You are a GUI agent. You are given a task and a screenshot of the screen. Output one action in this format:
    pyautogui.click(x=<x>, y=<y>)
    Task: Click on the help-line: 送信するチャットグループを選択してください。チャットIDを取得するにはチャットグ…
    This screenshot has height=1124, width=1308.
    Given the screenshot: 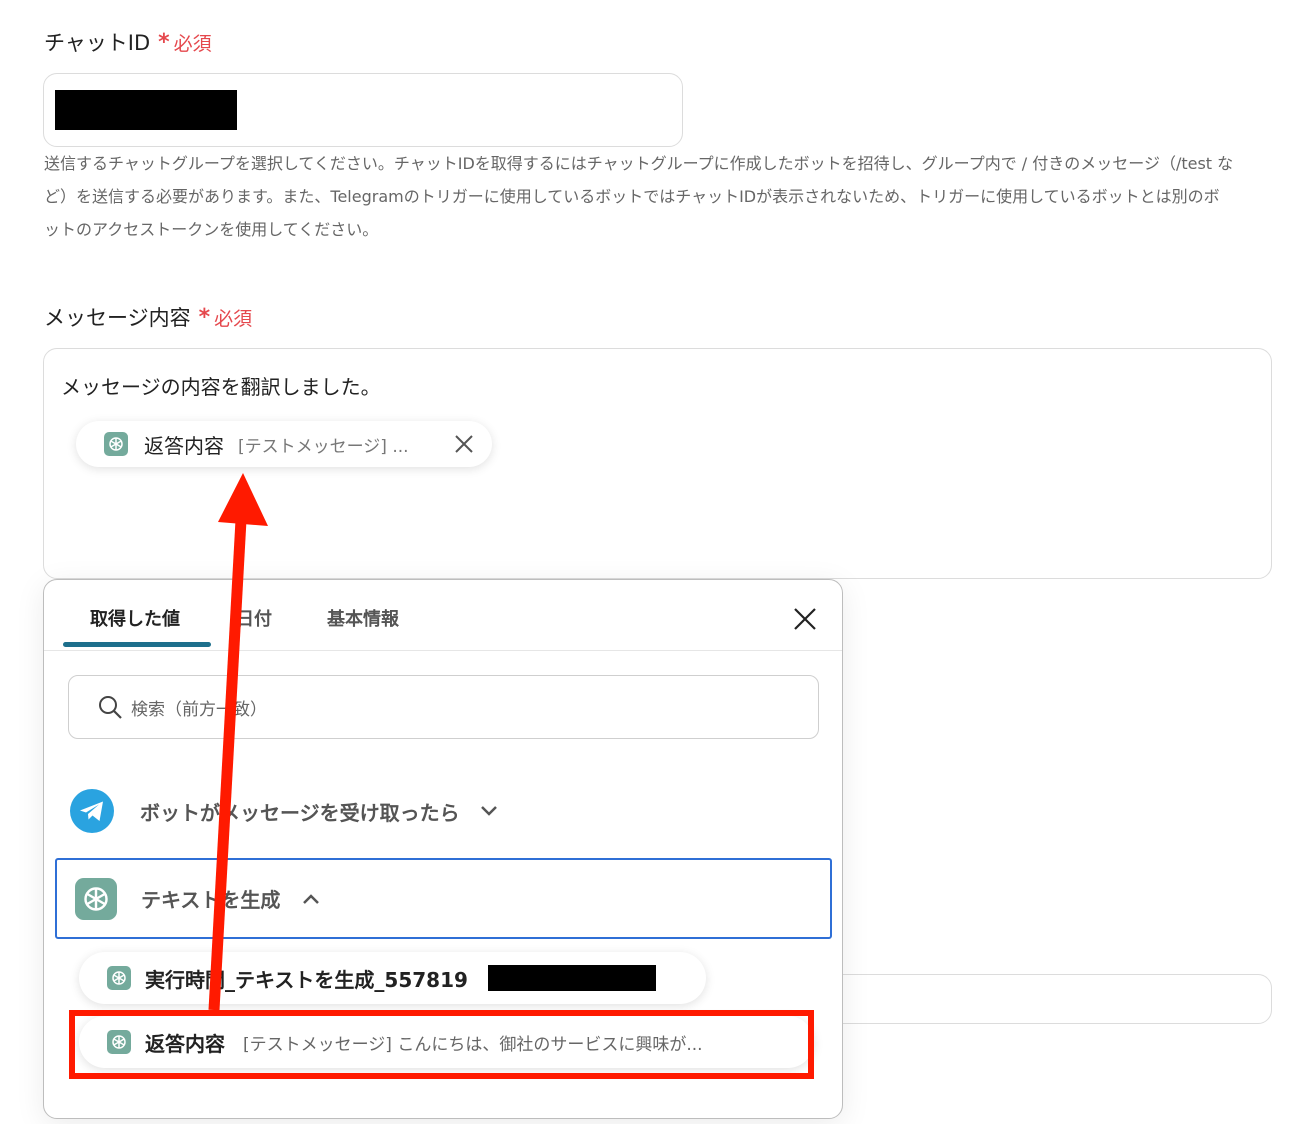 What is the action you would take?
    pyautogui.click(x=639, y=163)
    